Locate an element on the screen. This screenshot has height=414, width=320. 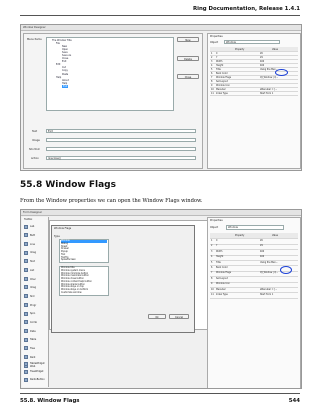
close-button: Close is located at coordinates (188, 76).